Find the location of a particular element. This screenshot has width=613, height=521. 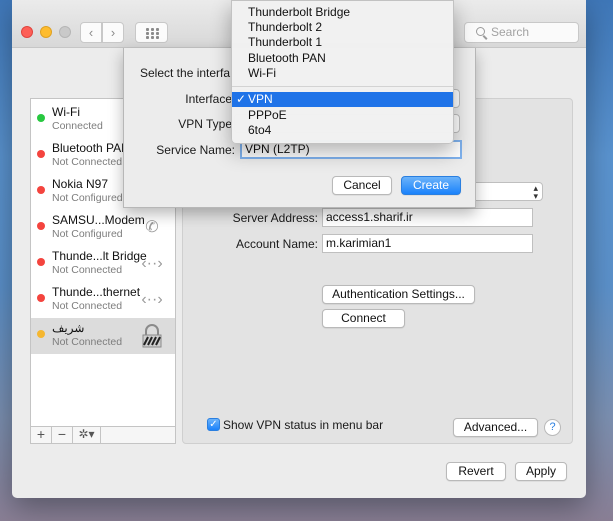

service-item-samsung-modem: SAMSU...Modem Not Configured ✆ is located at coordinates (103, 228).